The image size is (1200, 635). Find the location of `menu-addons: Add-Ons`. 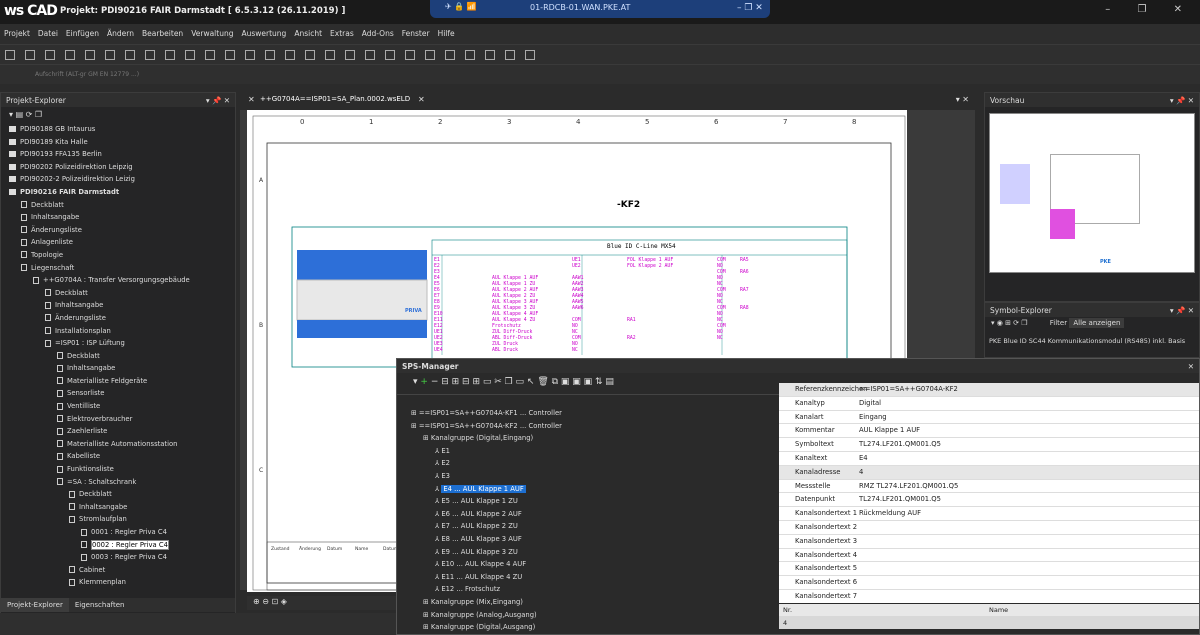

menu-addons: Add-Ons is located at coordinates (378, 33).